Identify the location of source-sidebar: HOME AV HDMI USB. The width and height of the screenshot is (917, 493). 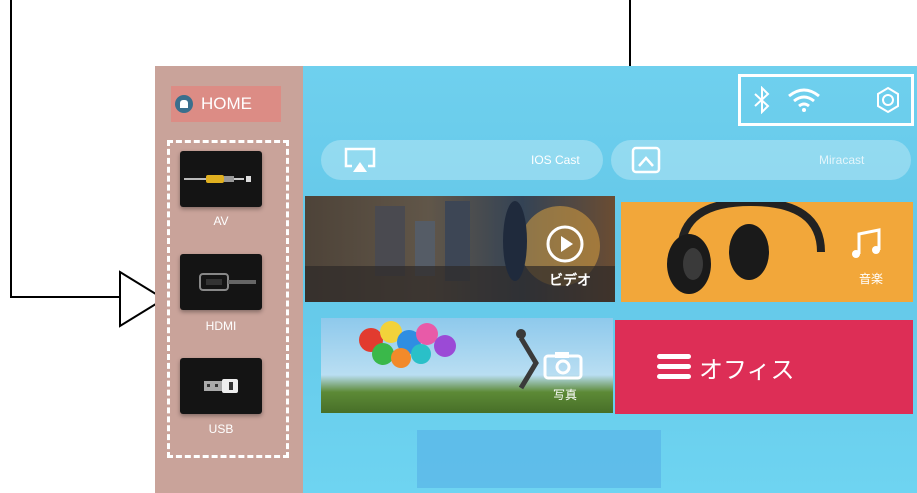
(229, 279).